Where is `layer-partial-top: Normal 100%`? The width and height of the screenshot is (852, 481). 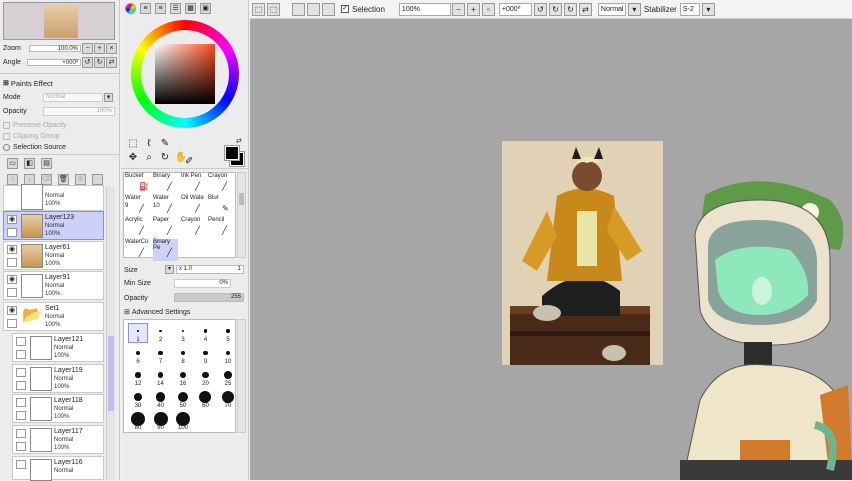 layer-partial-top: Normal 100% is located at coordinates (53, 197).